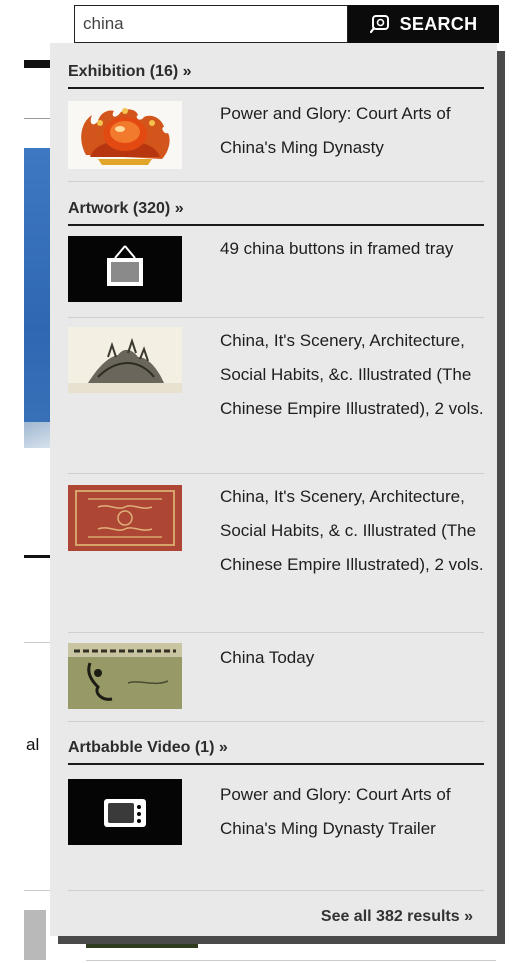 The height and width of the screenshot is (963, 512). Describe the element at coordinates (211, 24) in the screenshot. I see `search-input` at that location.